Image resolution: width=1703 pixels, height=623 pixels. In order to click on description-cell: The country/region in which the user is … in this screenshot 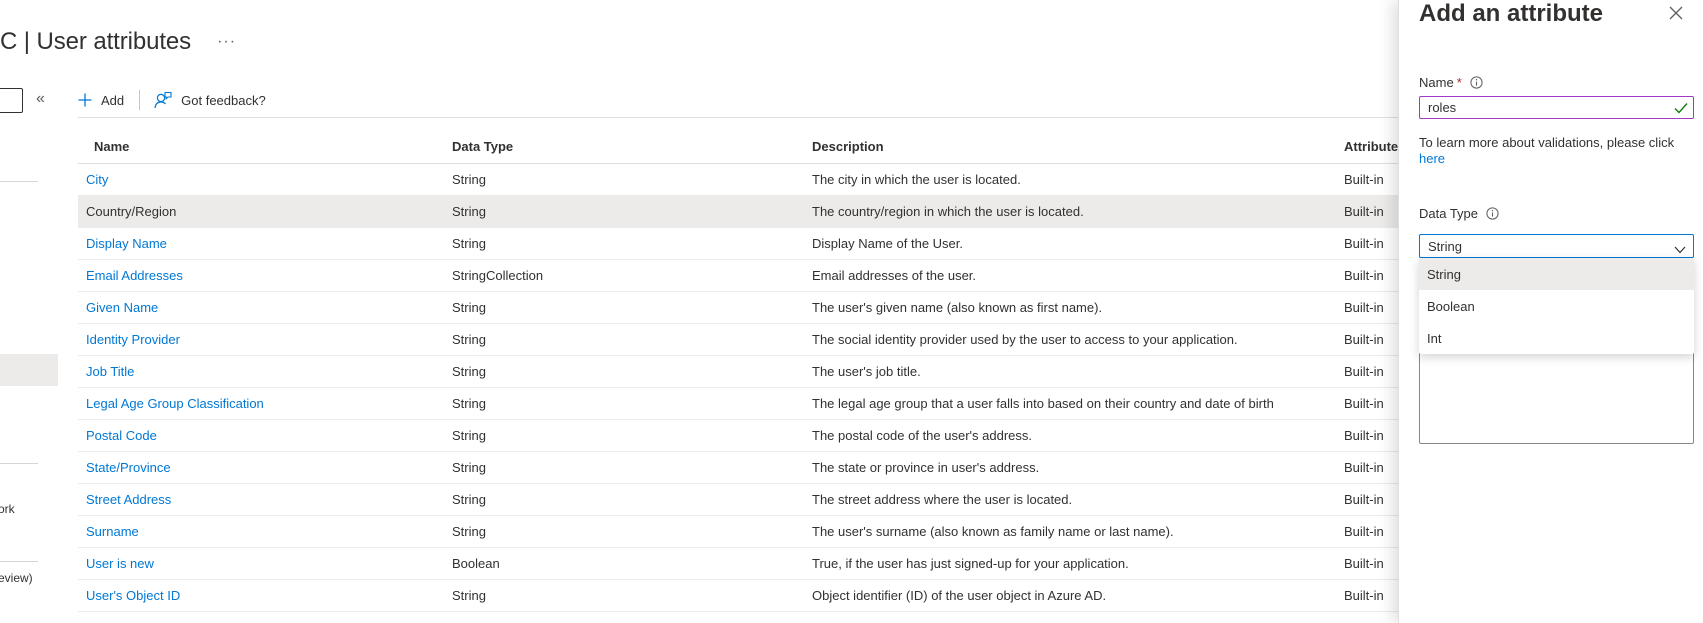, I will do `click(948, 211)`.